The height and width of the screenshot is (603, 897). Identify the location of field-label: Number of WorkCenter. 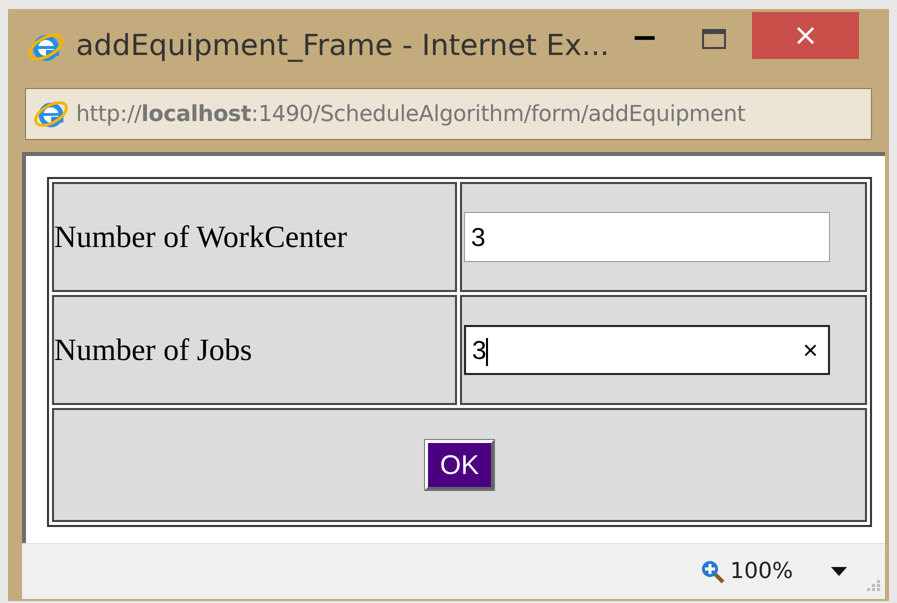
(201, 236).